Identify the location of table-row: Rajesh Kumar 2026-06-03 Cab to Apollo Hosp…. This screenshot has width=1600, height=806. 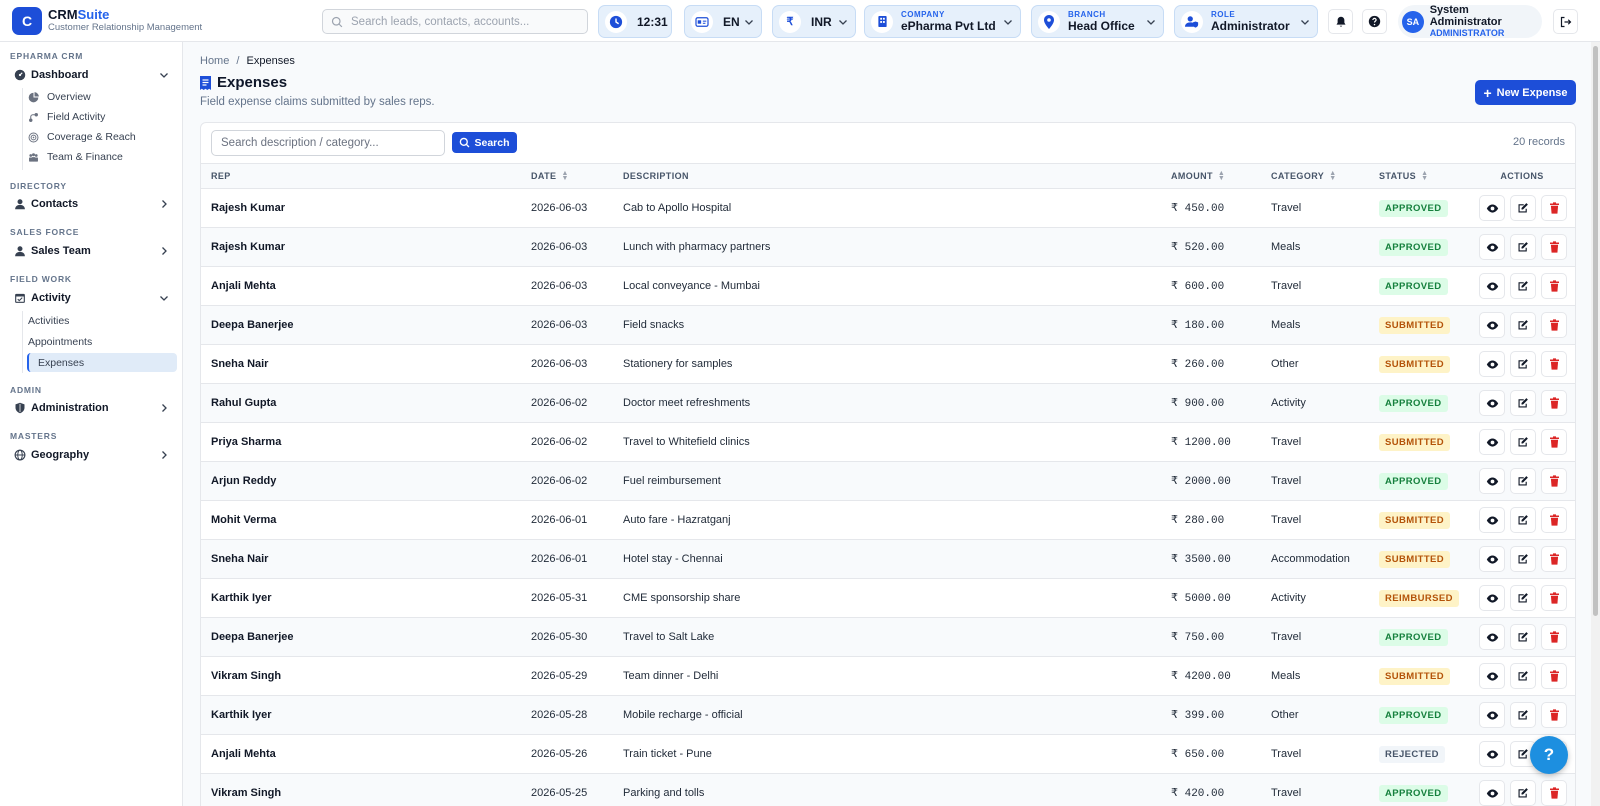
(888, 208).